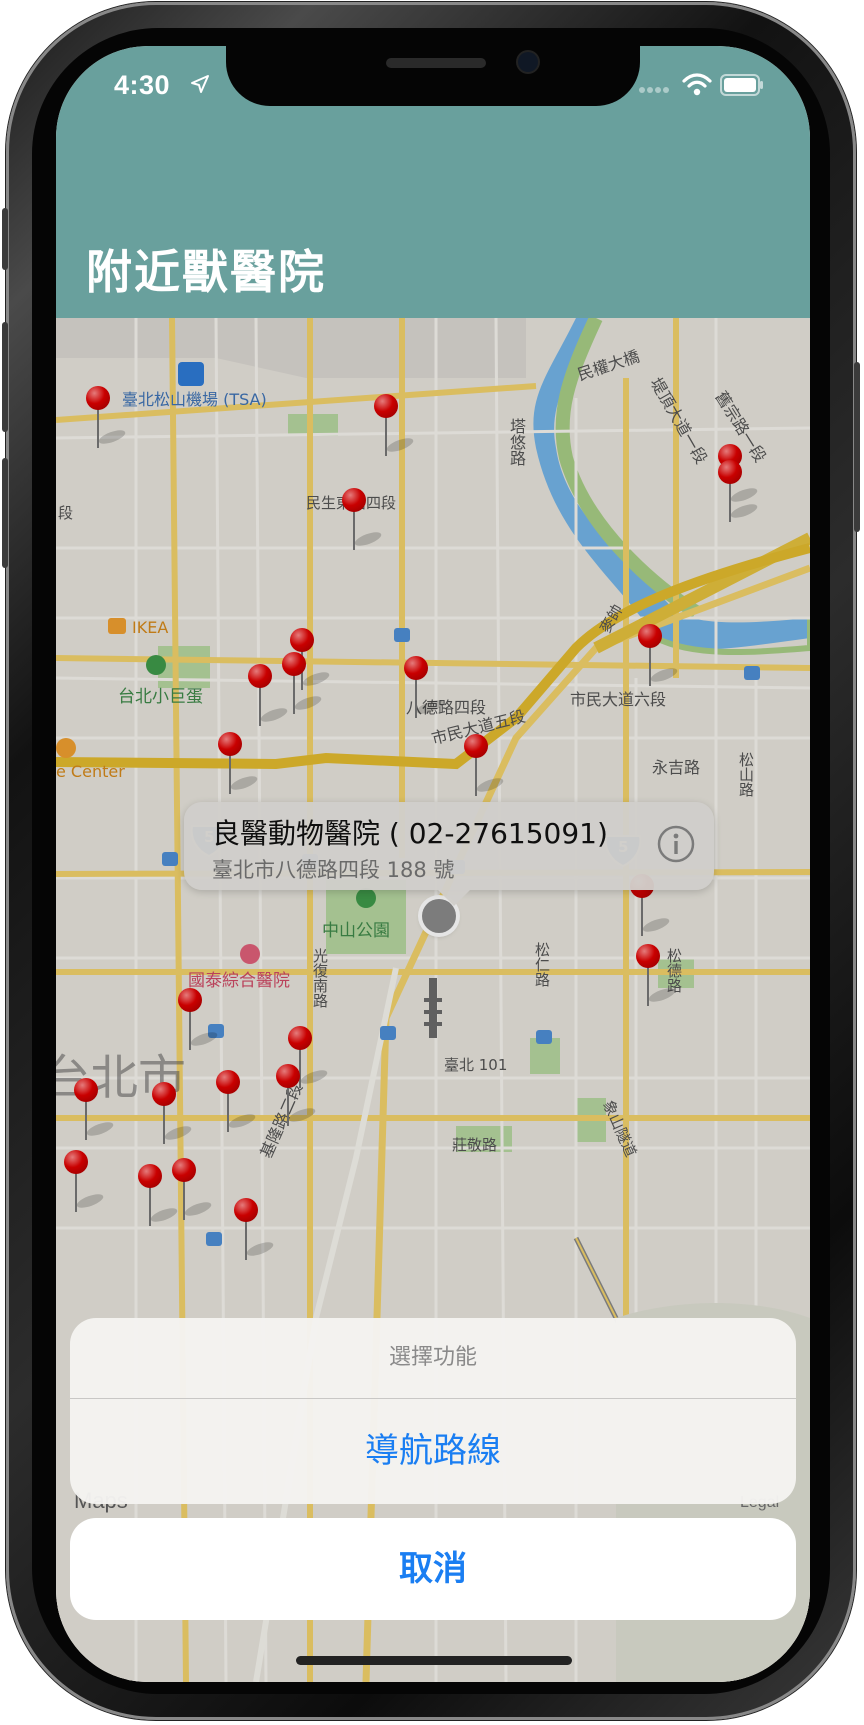 The height and width of the screenshot is (1725, 864). Describe the element at coordinates (200, 84) in the screenshot. I see `location-arrow-icon` at that location.